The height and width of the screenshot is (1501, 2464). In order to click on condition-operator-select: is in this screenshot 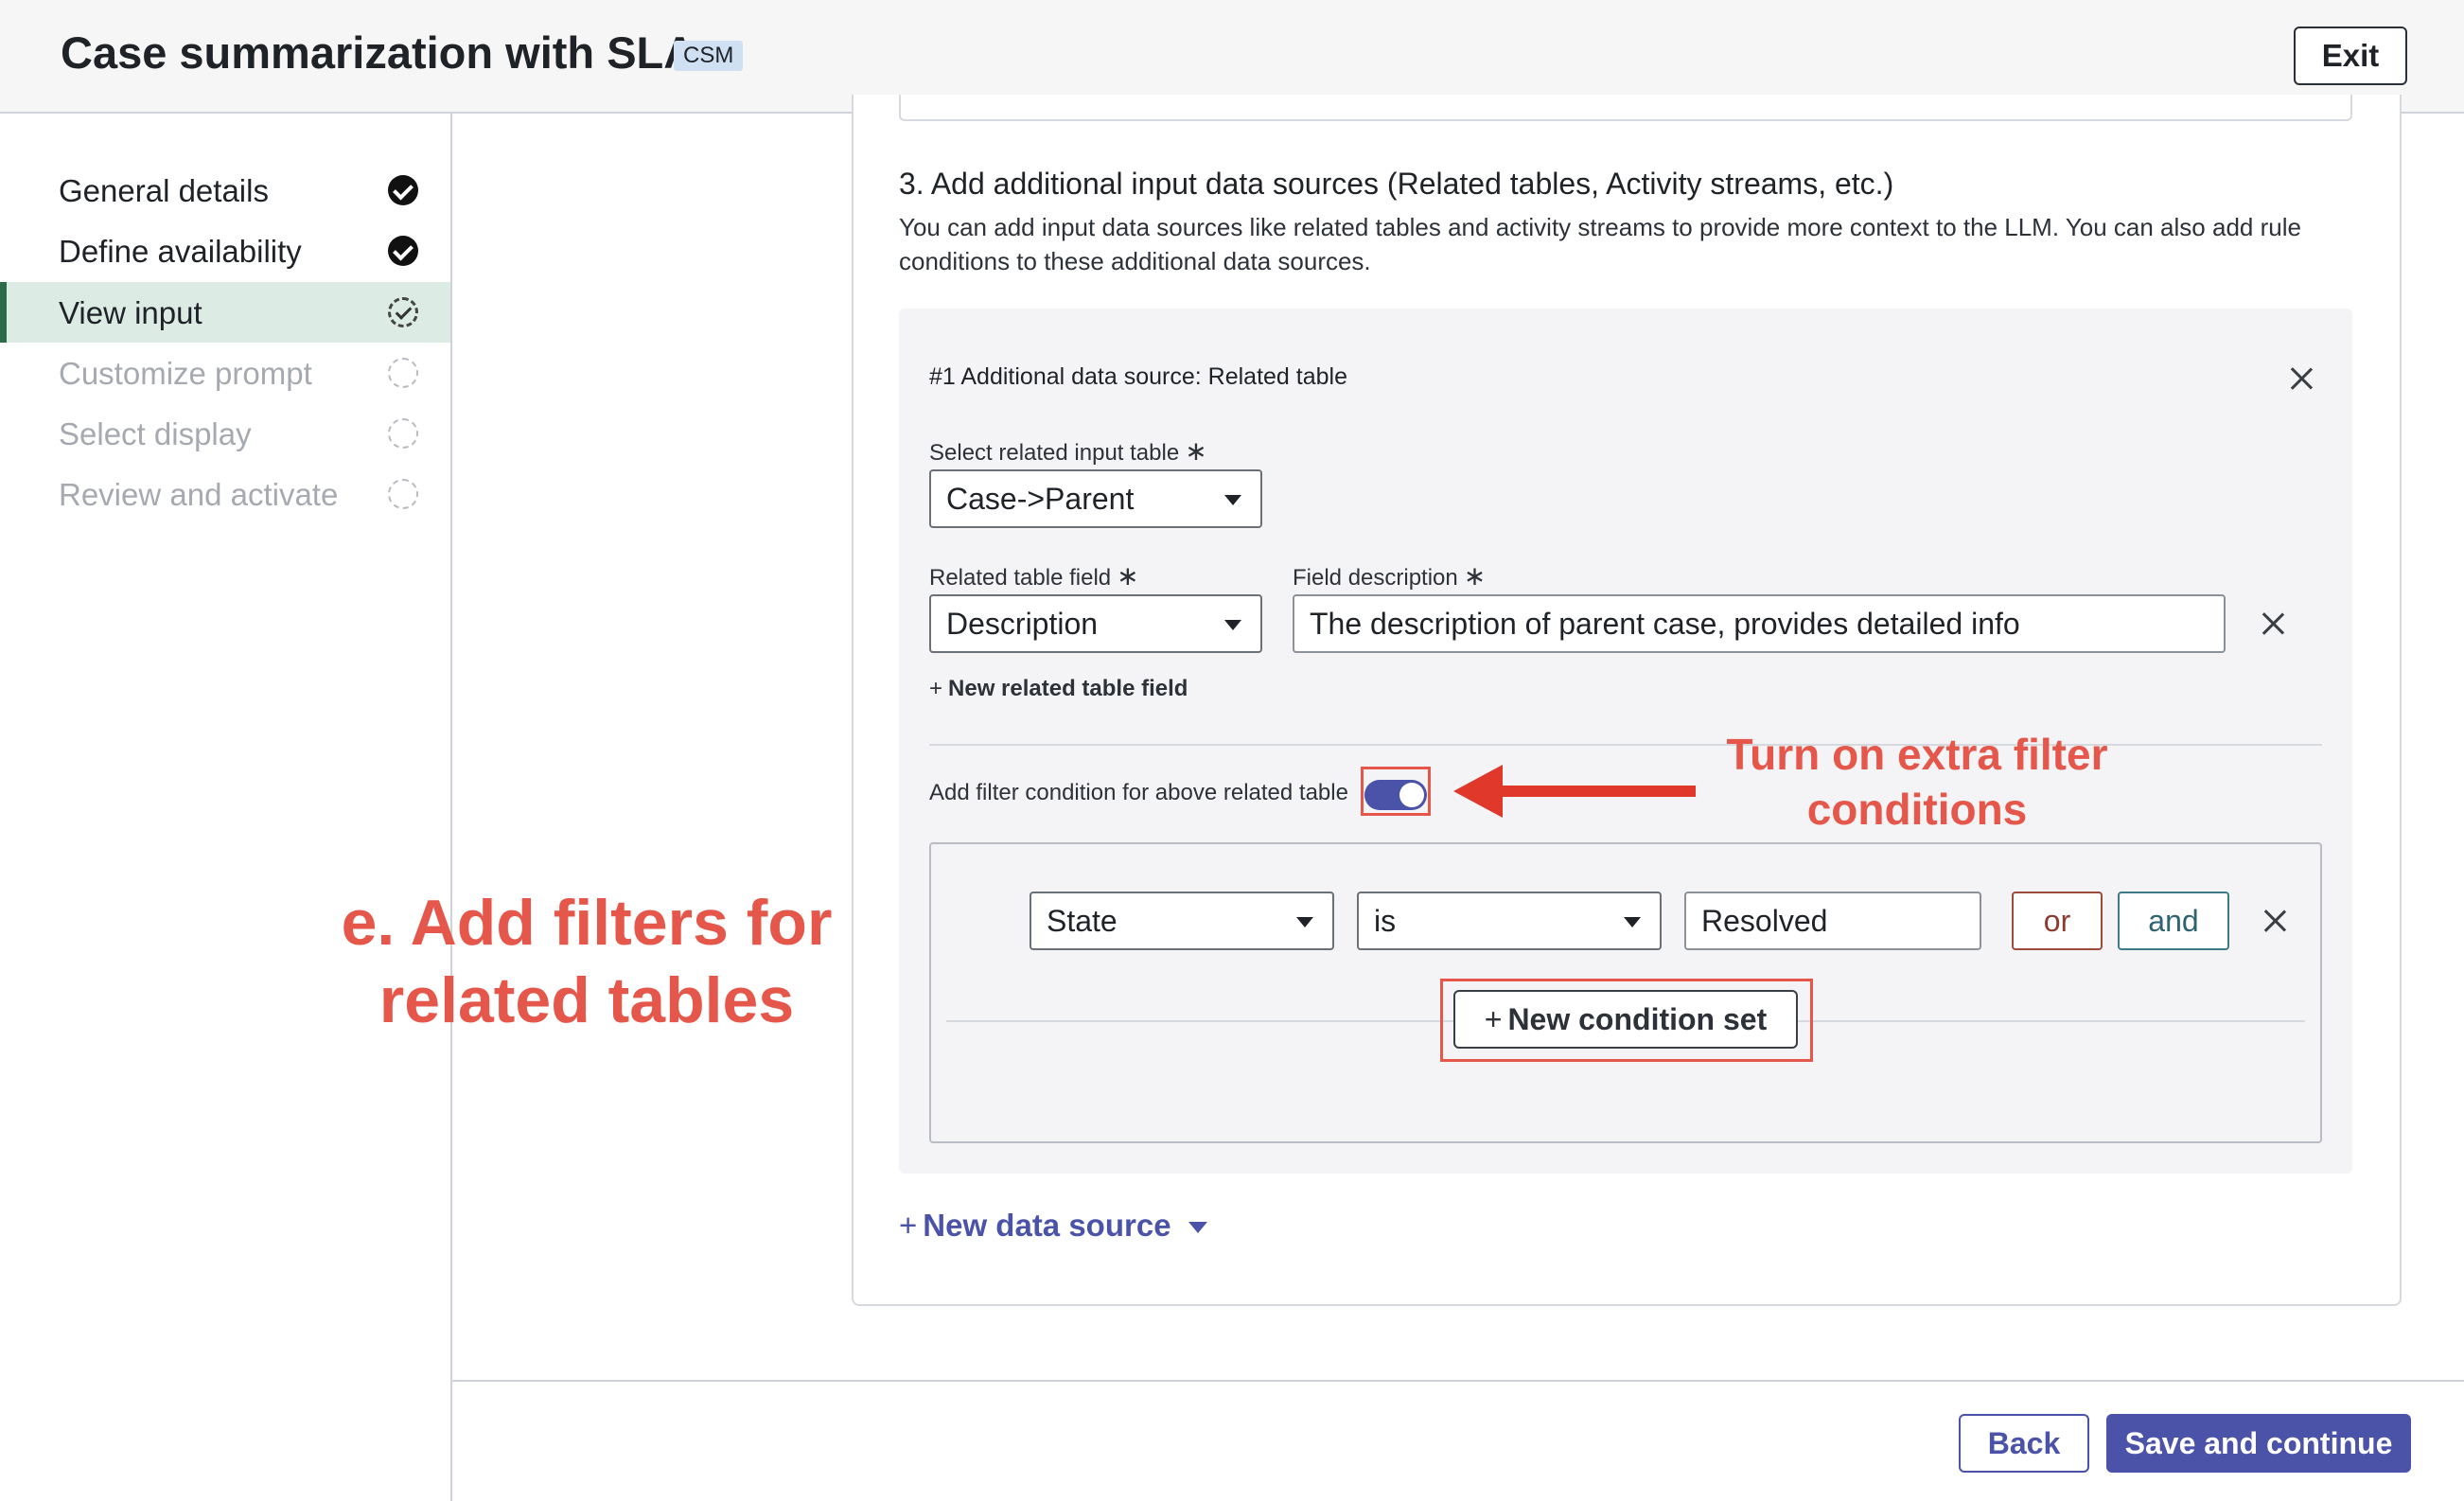, I will do `click(1510, 921)`.